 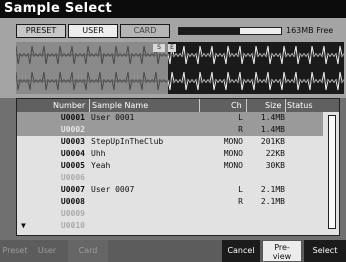 What do you see at coordinates (170, 226) in the screenshot?
I see `sample-row-u0010: ▼ U0010` at bounding box center [170, 226].